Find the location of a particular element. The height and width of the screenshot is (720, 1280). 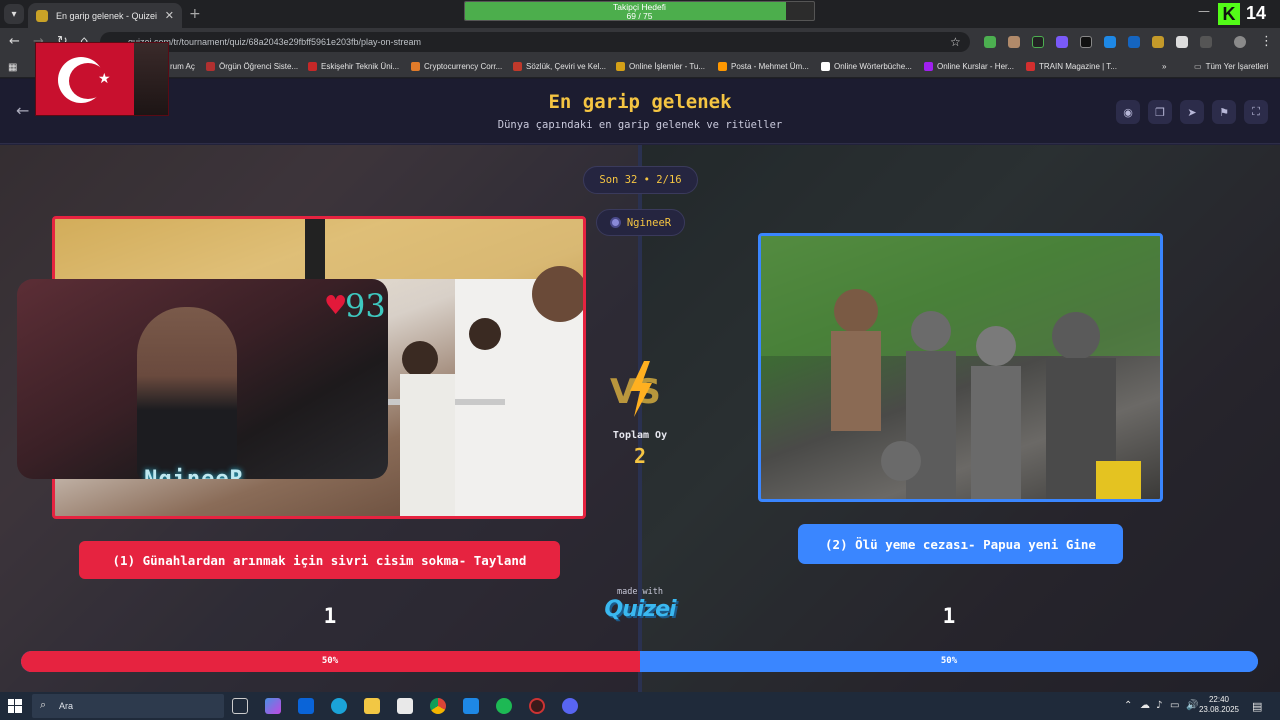

tab-search-icon: ▾ is located at coordinates (14, 14).